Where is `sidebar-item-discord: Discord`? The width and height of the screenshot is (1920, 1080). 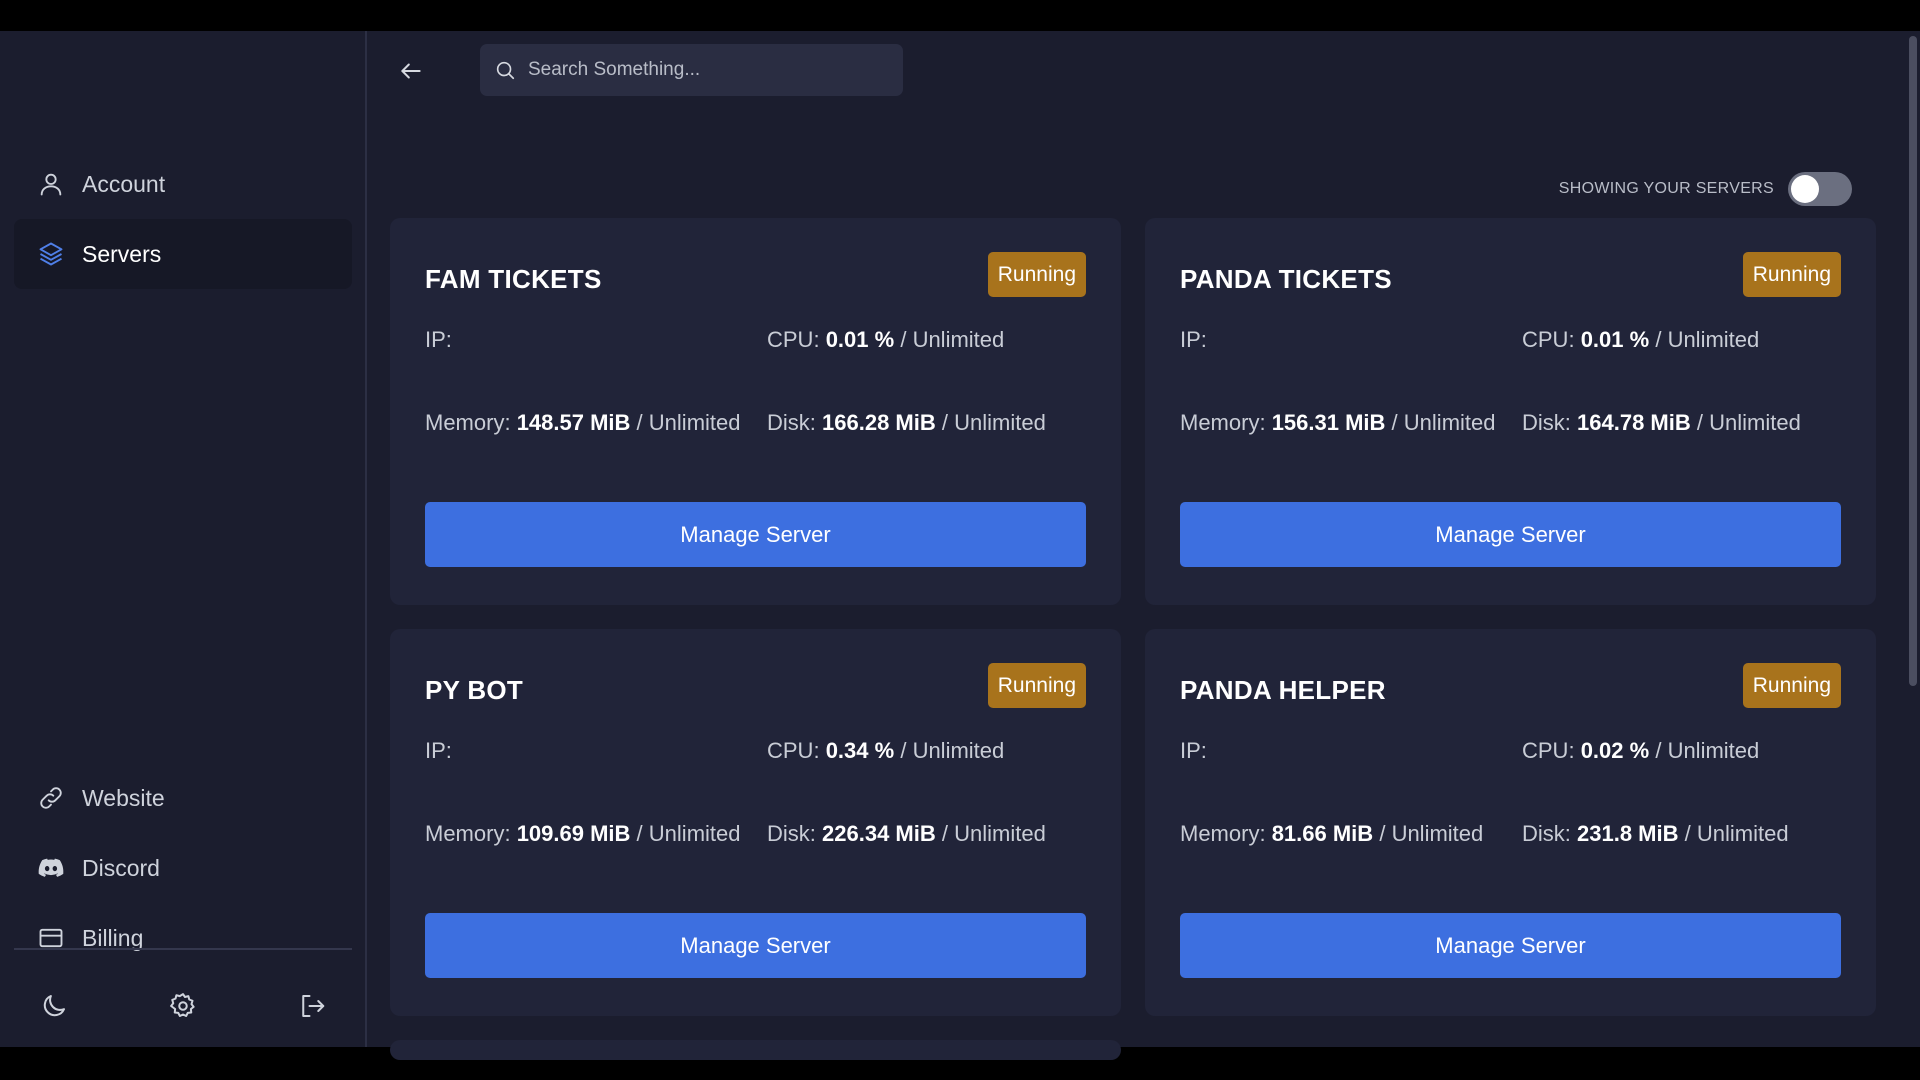 sidebar-item-discord: Discord is located at coordinates (183, 868).